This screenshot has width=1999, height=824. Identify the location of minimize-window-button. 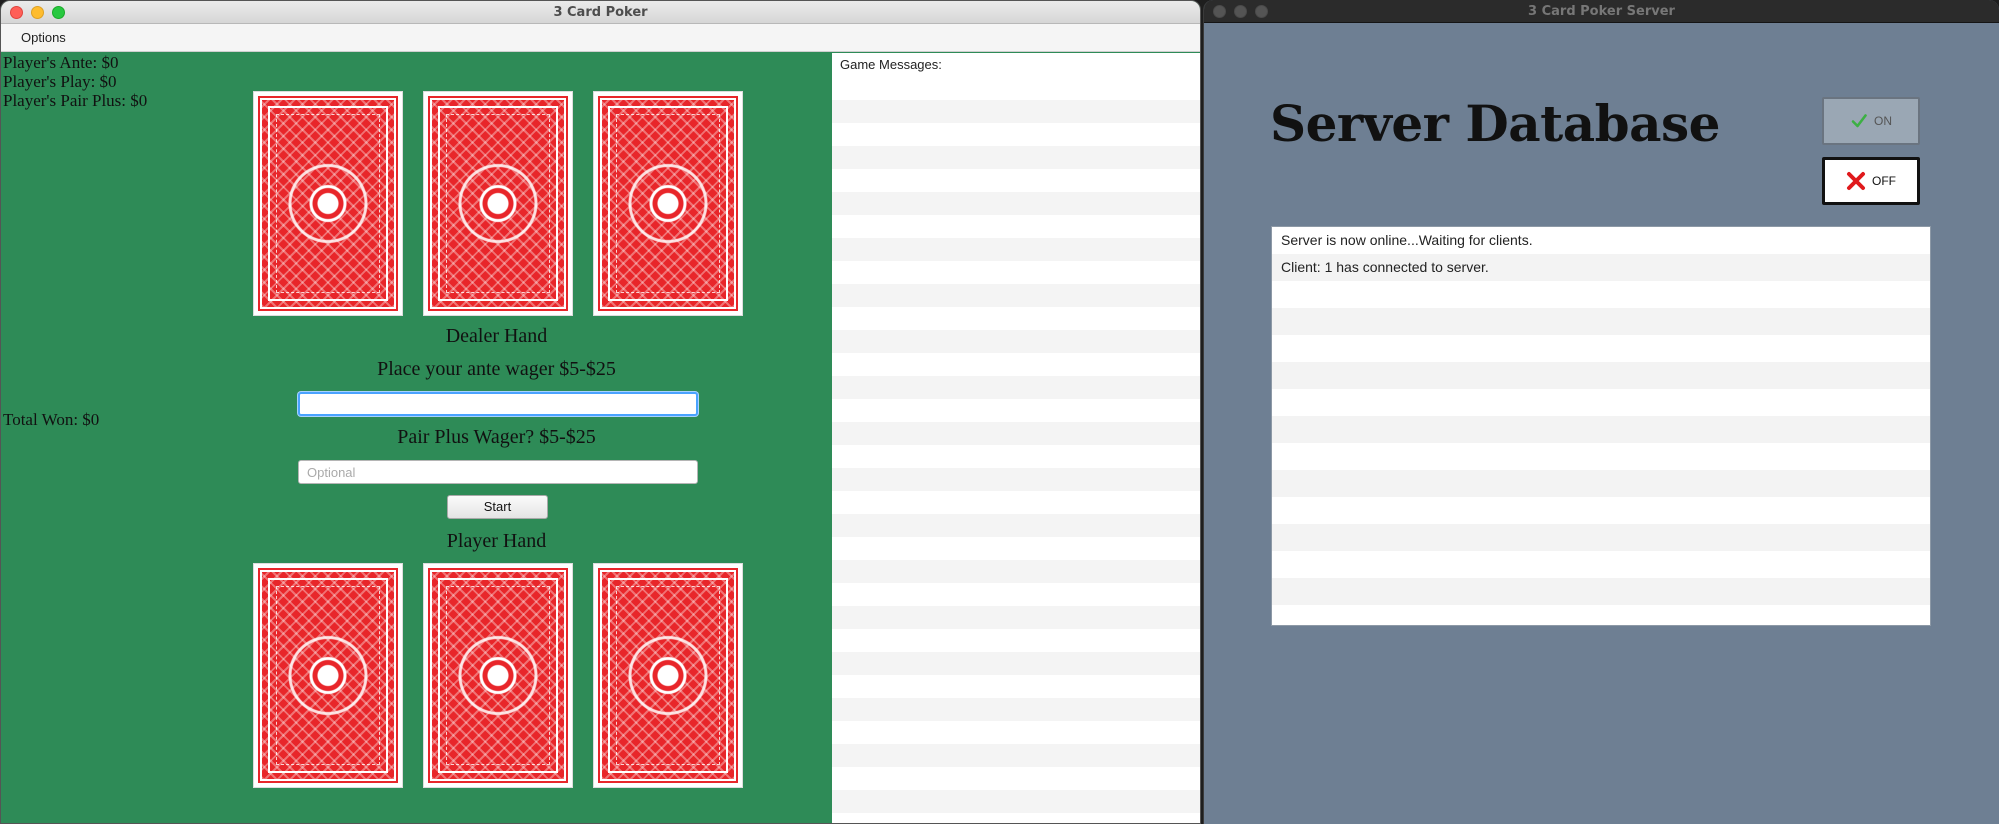
(37, 12).